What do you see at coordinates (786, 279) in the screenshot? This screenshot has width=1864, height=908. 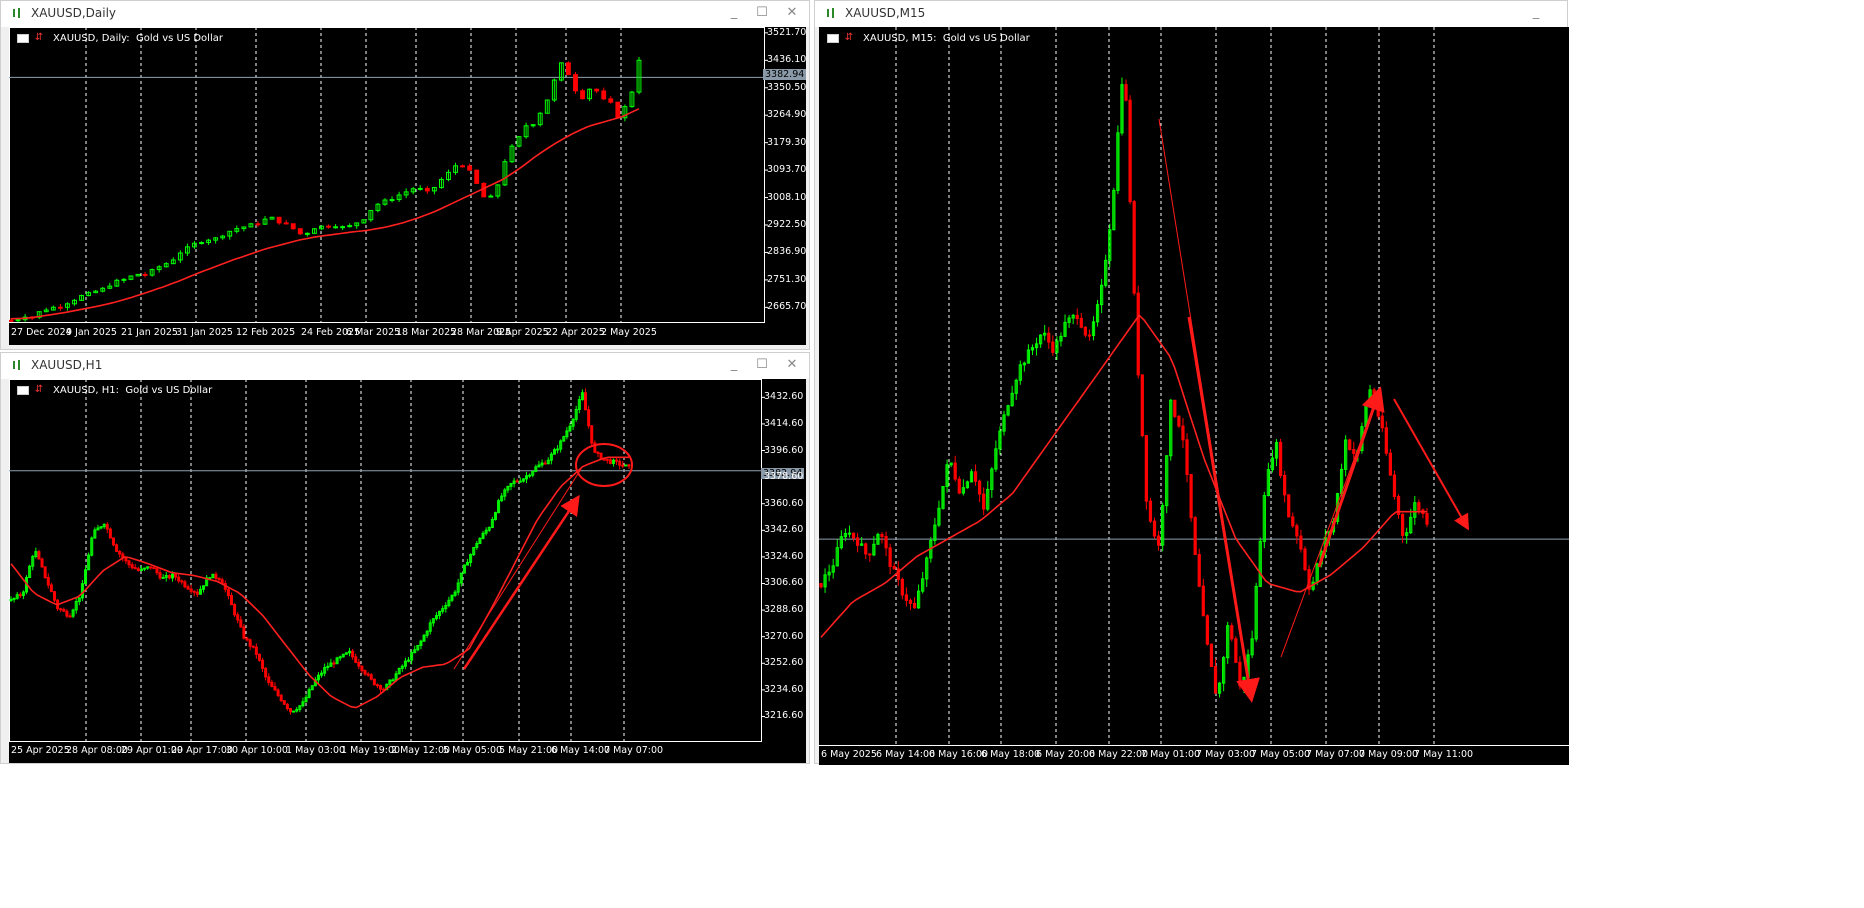 I see `y-tick-label: 2751.30` at bounding box center [786, 279].